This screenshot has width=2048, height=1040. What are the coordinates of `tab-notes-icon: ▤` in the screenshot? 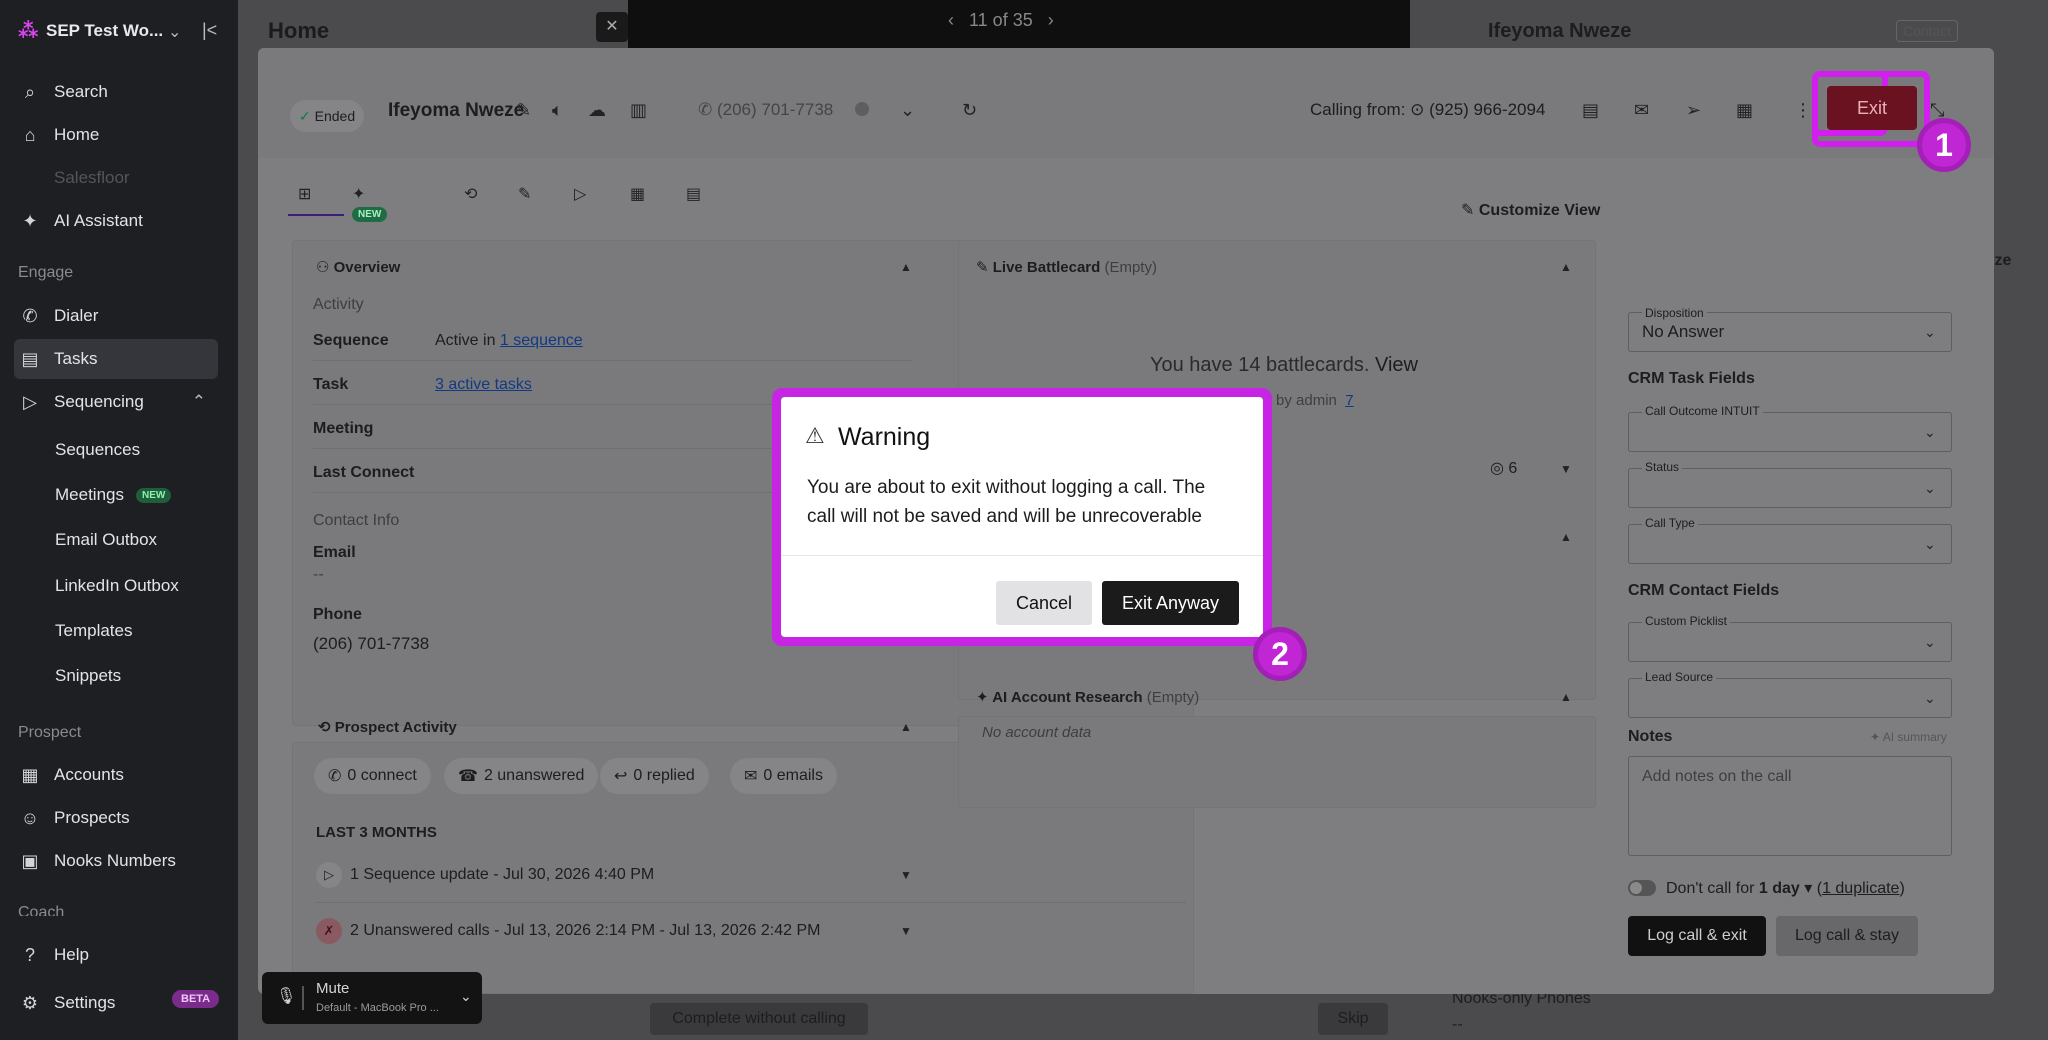 It's located at (693, 194).